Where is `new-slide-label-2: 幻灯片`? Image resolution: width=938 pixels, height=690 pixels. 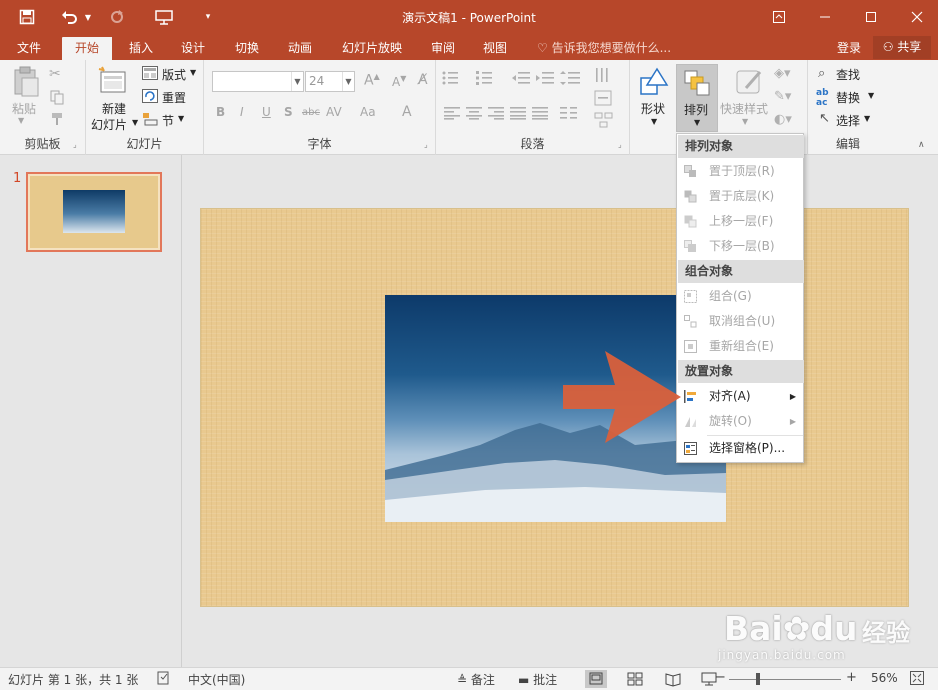
new-slide-label-2: 幻灯片 is located at coordinates (109, 124).